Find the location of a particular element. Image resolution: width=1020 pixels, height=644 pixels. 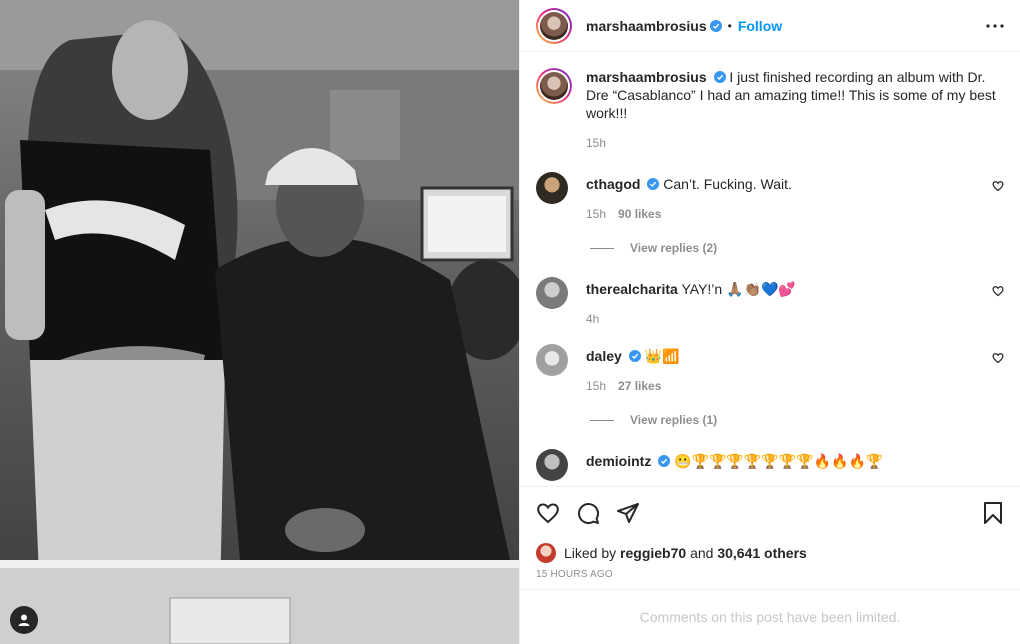

comments-limited-notice: Comments on this post have been limited. is located at coordinates (770, 616).